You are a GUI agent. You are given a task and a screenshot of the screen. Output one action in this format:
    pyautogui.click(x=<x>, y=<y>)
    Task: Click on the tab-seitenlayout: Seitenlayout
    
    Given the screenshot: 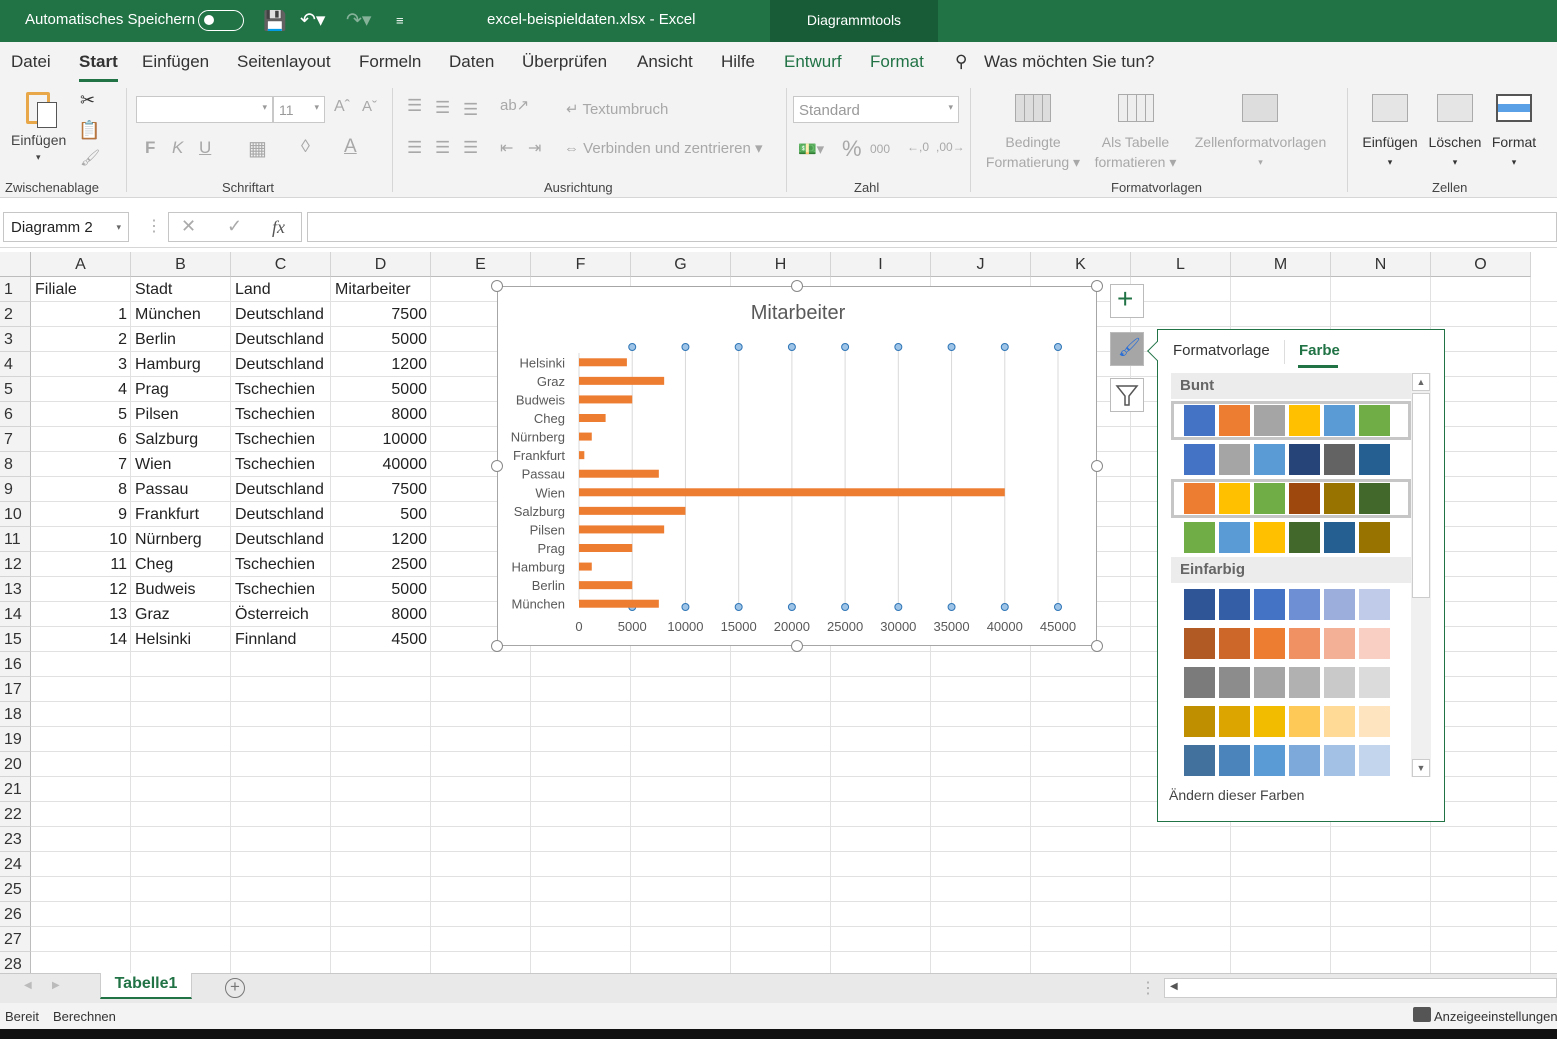 What is the action you would take?
    pyautogui.click(x=284, y=62)
    